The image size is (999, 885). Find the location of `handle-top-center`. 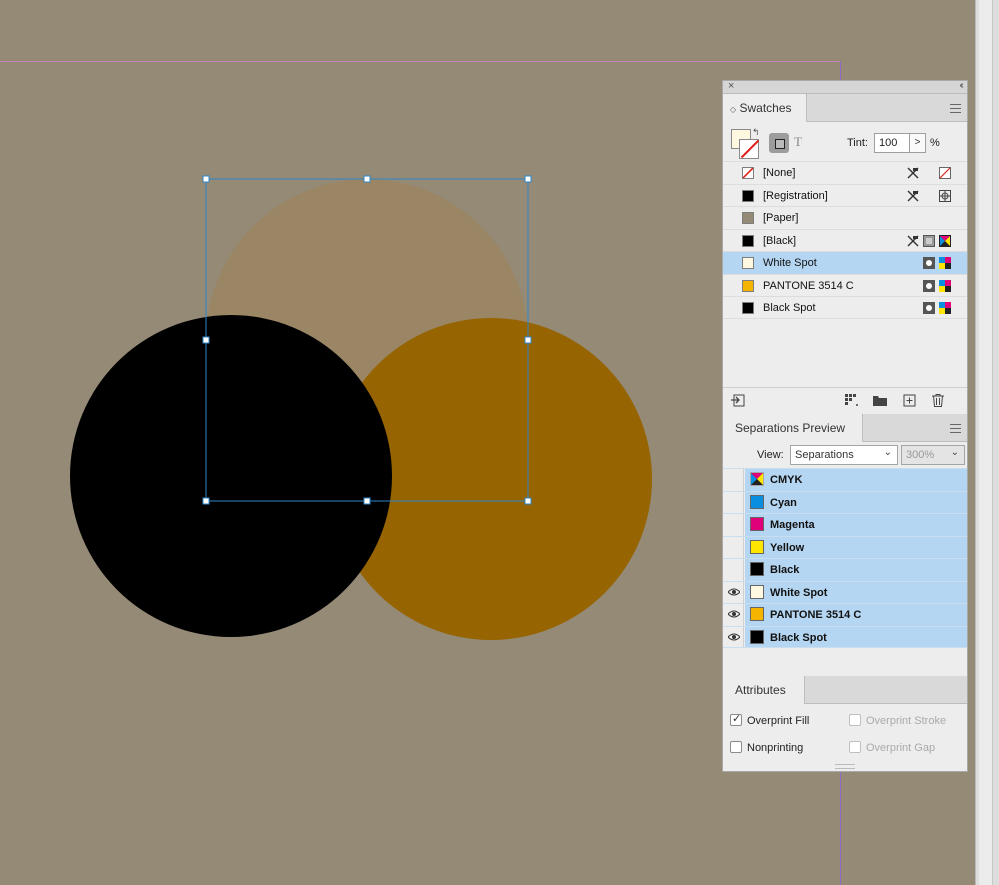

handle-top-center is located at coordinates (367, 179).